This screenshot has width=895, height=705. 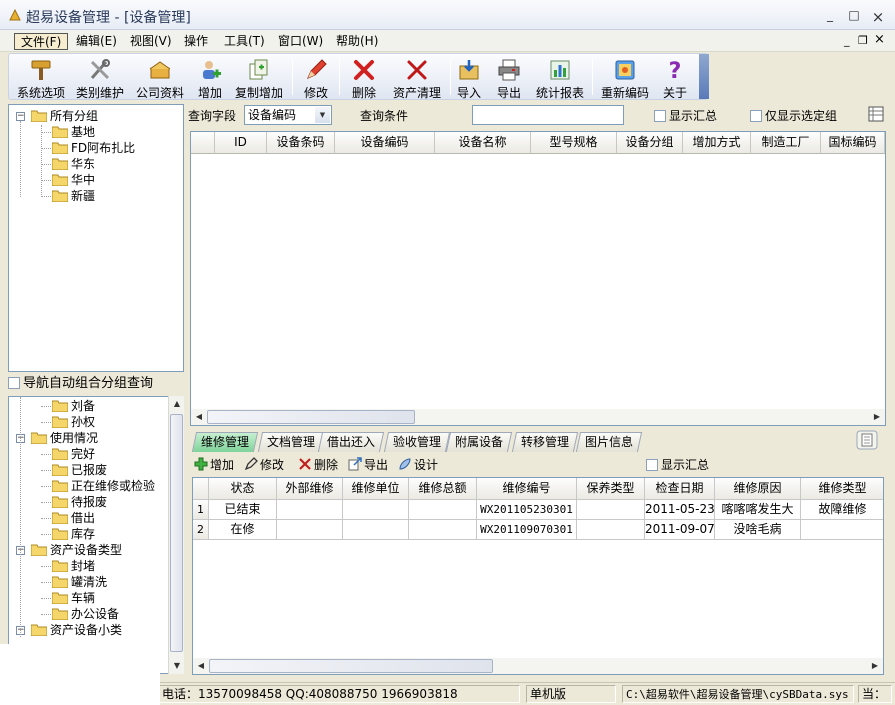 I want to click on edit-button: 修改, so click(x=316, y=78).